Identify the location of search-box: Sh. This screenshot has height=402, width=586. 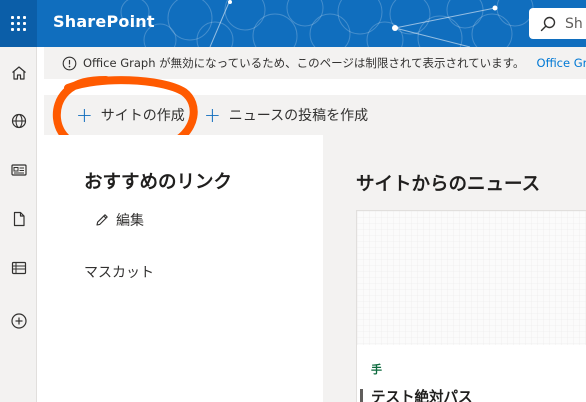
(557, 23).